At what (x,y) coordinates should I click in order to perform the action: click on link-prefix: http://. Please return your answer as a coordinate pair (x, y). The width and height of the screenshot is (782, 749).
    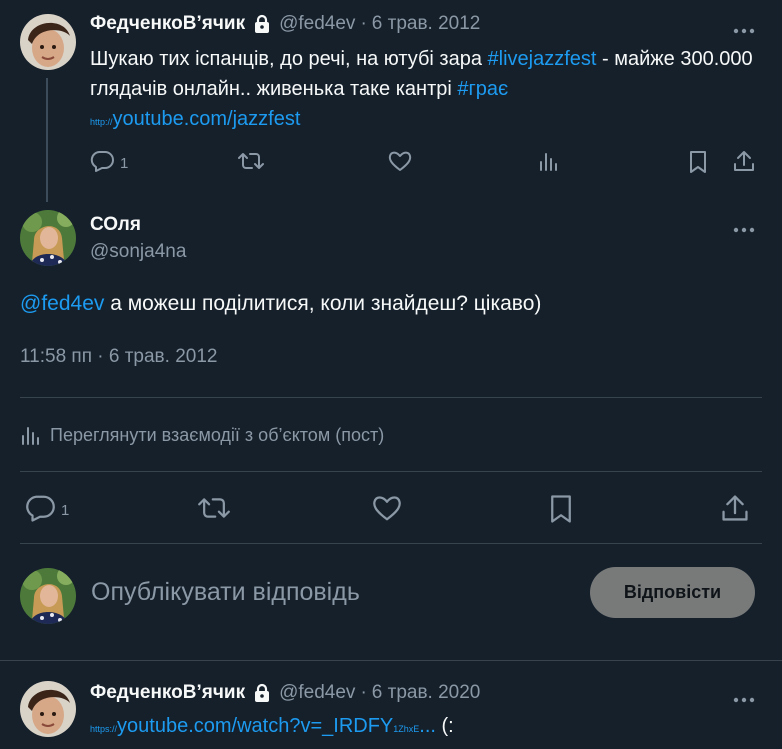
    Looking at the image, I should click on (101, 122).